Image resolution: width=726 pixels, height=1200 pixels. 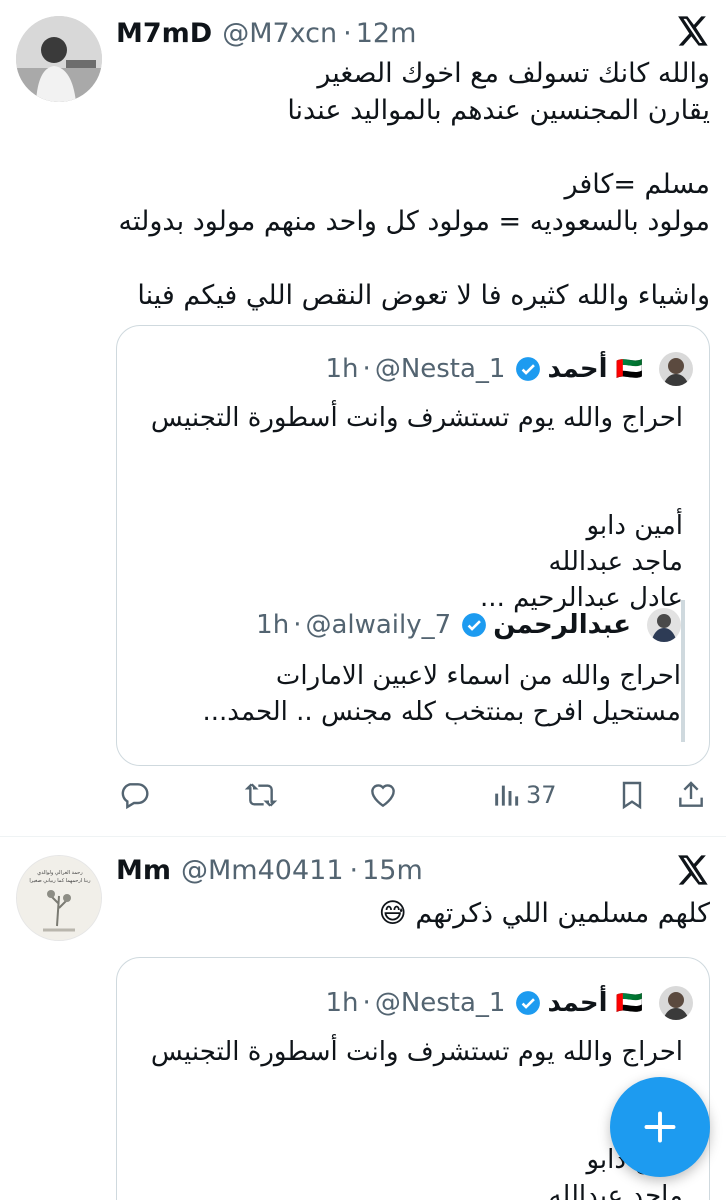 What do you see at coordinates (392, 870) in the screenshot?
I see `timestamp: 15m` at bounding box center [392, 870].